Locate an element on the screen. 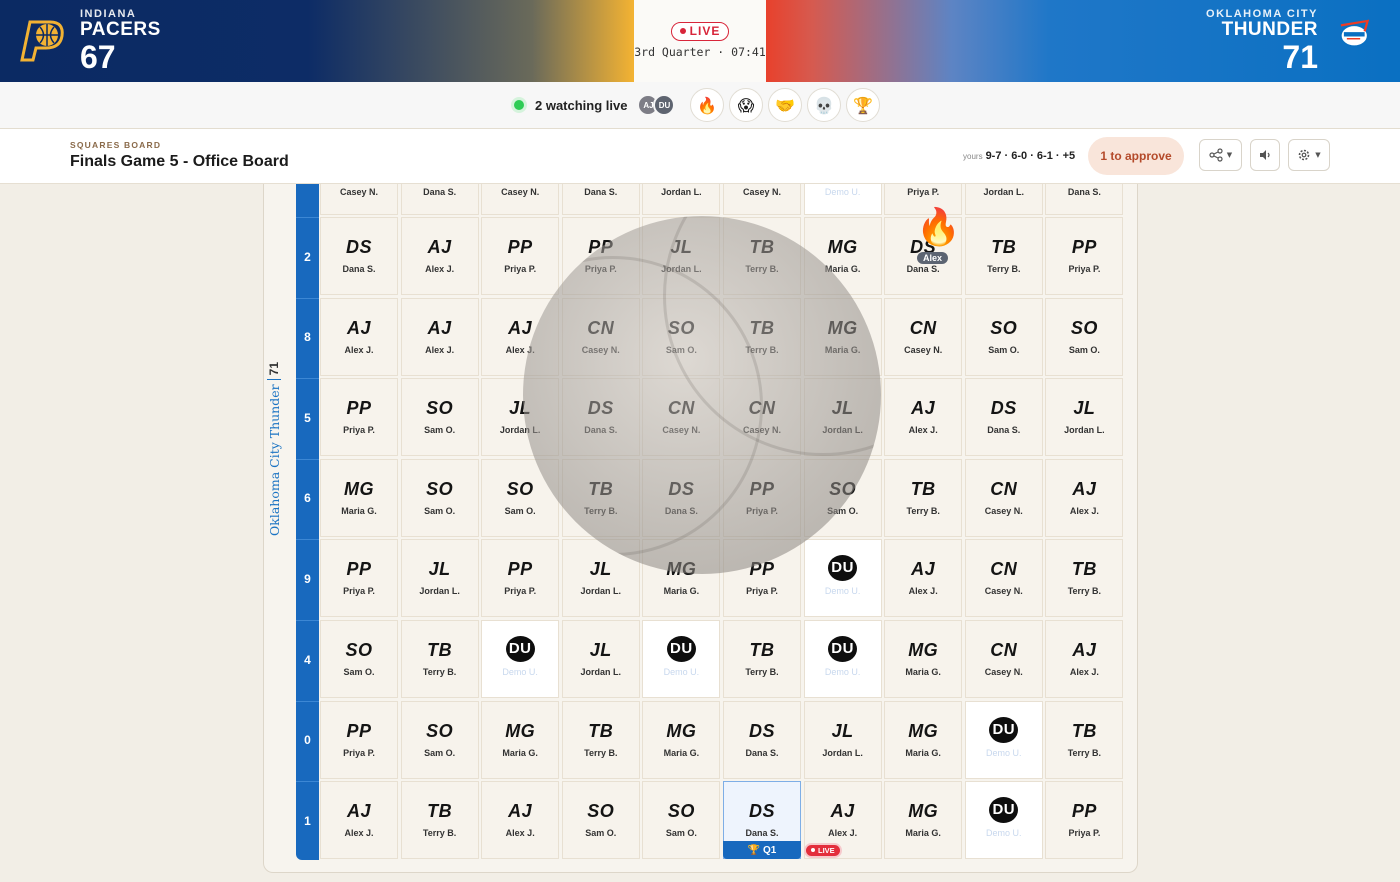 The height and width of the screenshot is (882, 1400). yours-numbers: 9-7 · 6-0 · 6-1 · +5 is located at coordinates (1030, 156).